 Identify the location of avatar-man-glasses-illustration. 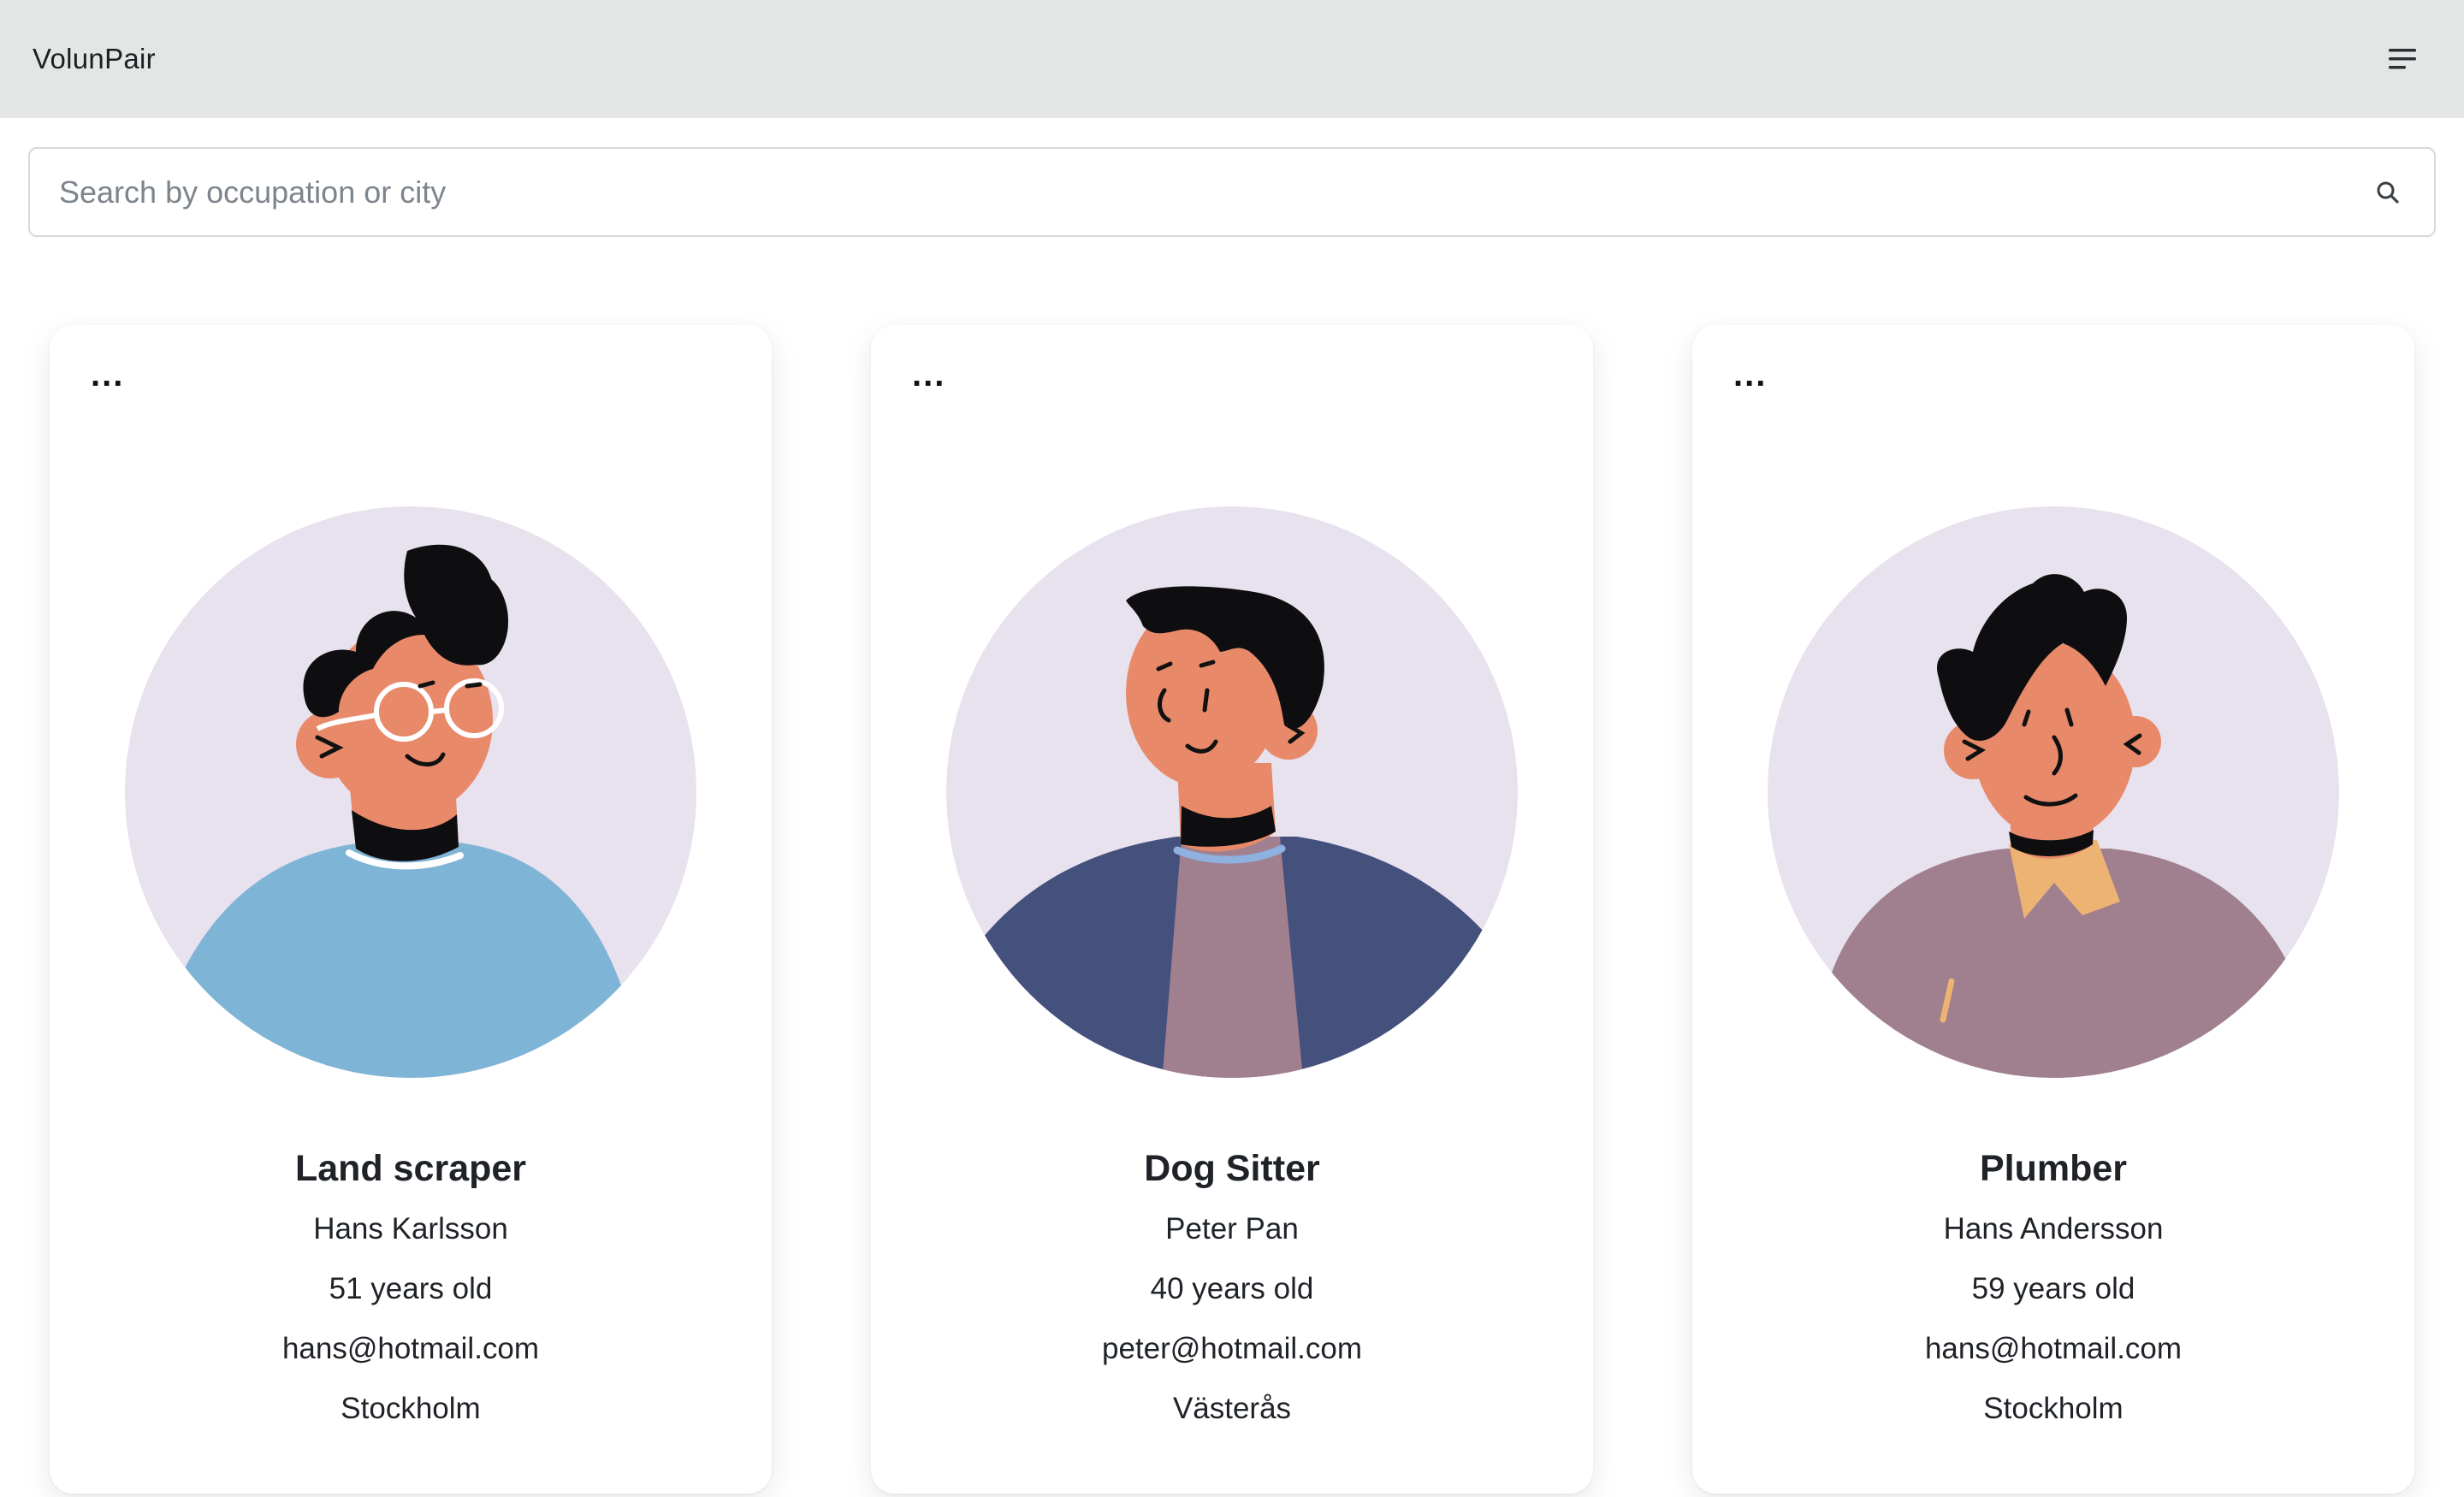
(410, 792).